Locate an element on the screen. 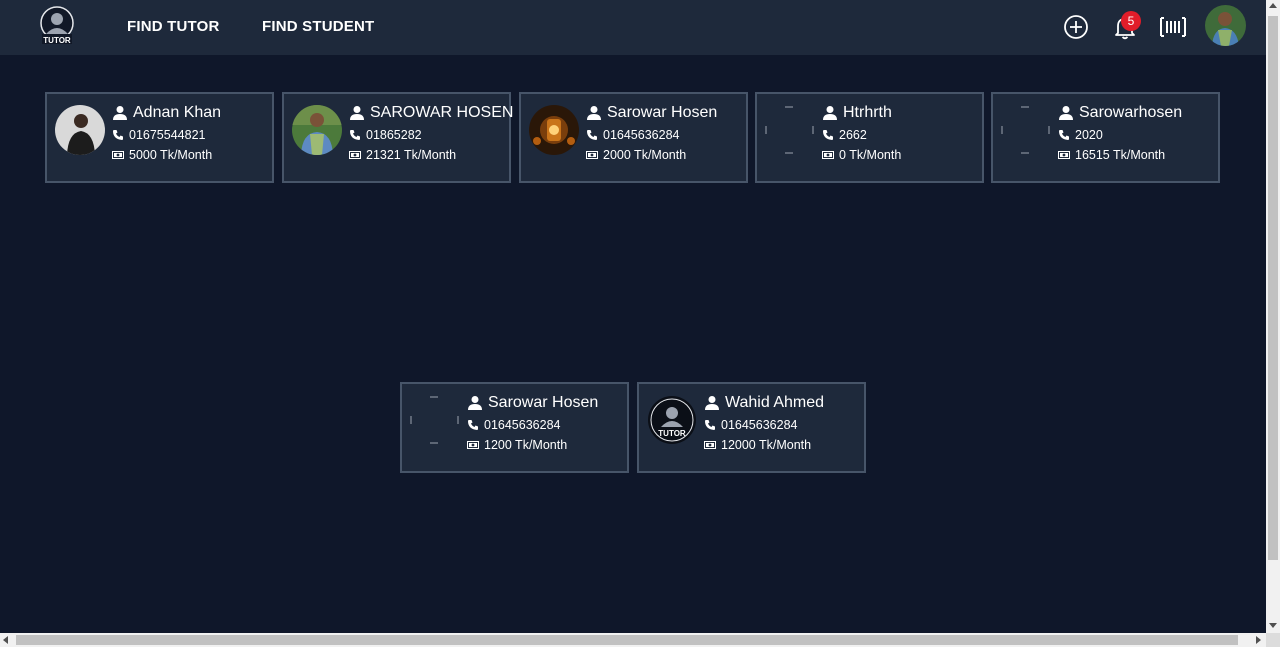 The image size is (1280, 647). tutor-salary-row: 1200 Tk/Month is located at coordinates (517, 445).